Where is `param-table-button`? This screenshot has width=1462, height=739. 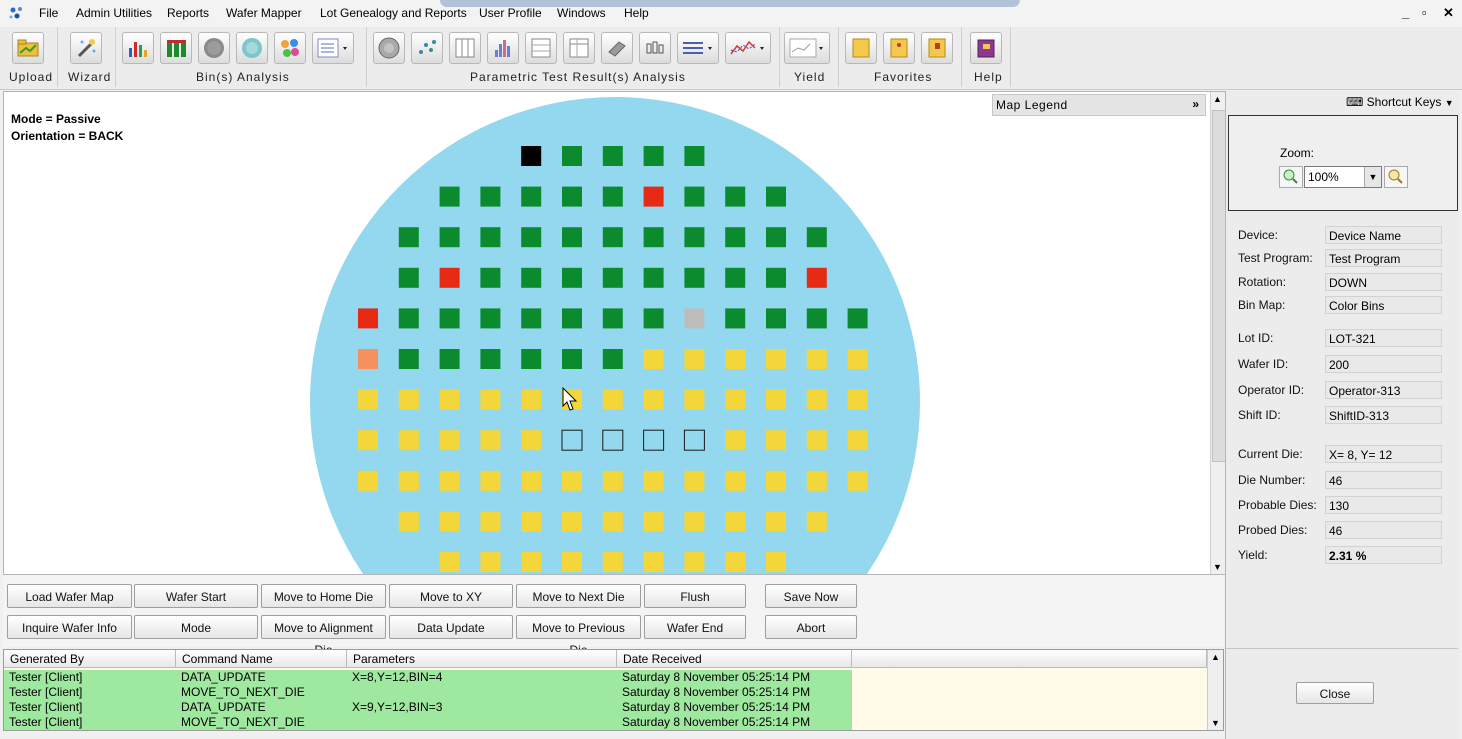 param-table-button is located at coordinates (465, 48).